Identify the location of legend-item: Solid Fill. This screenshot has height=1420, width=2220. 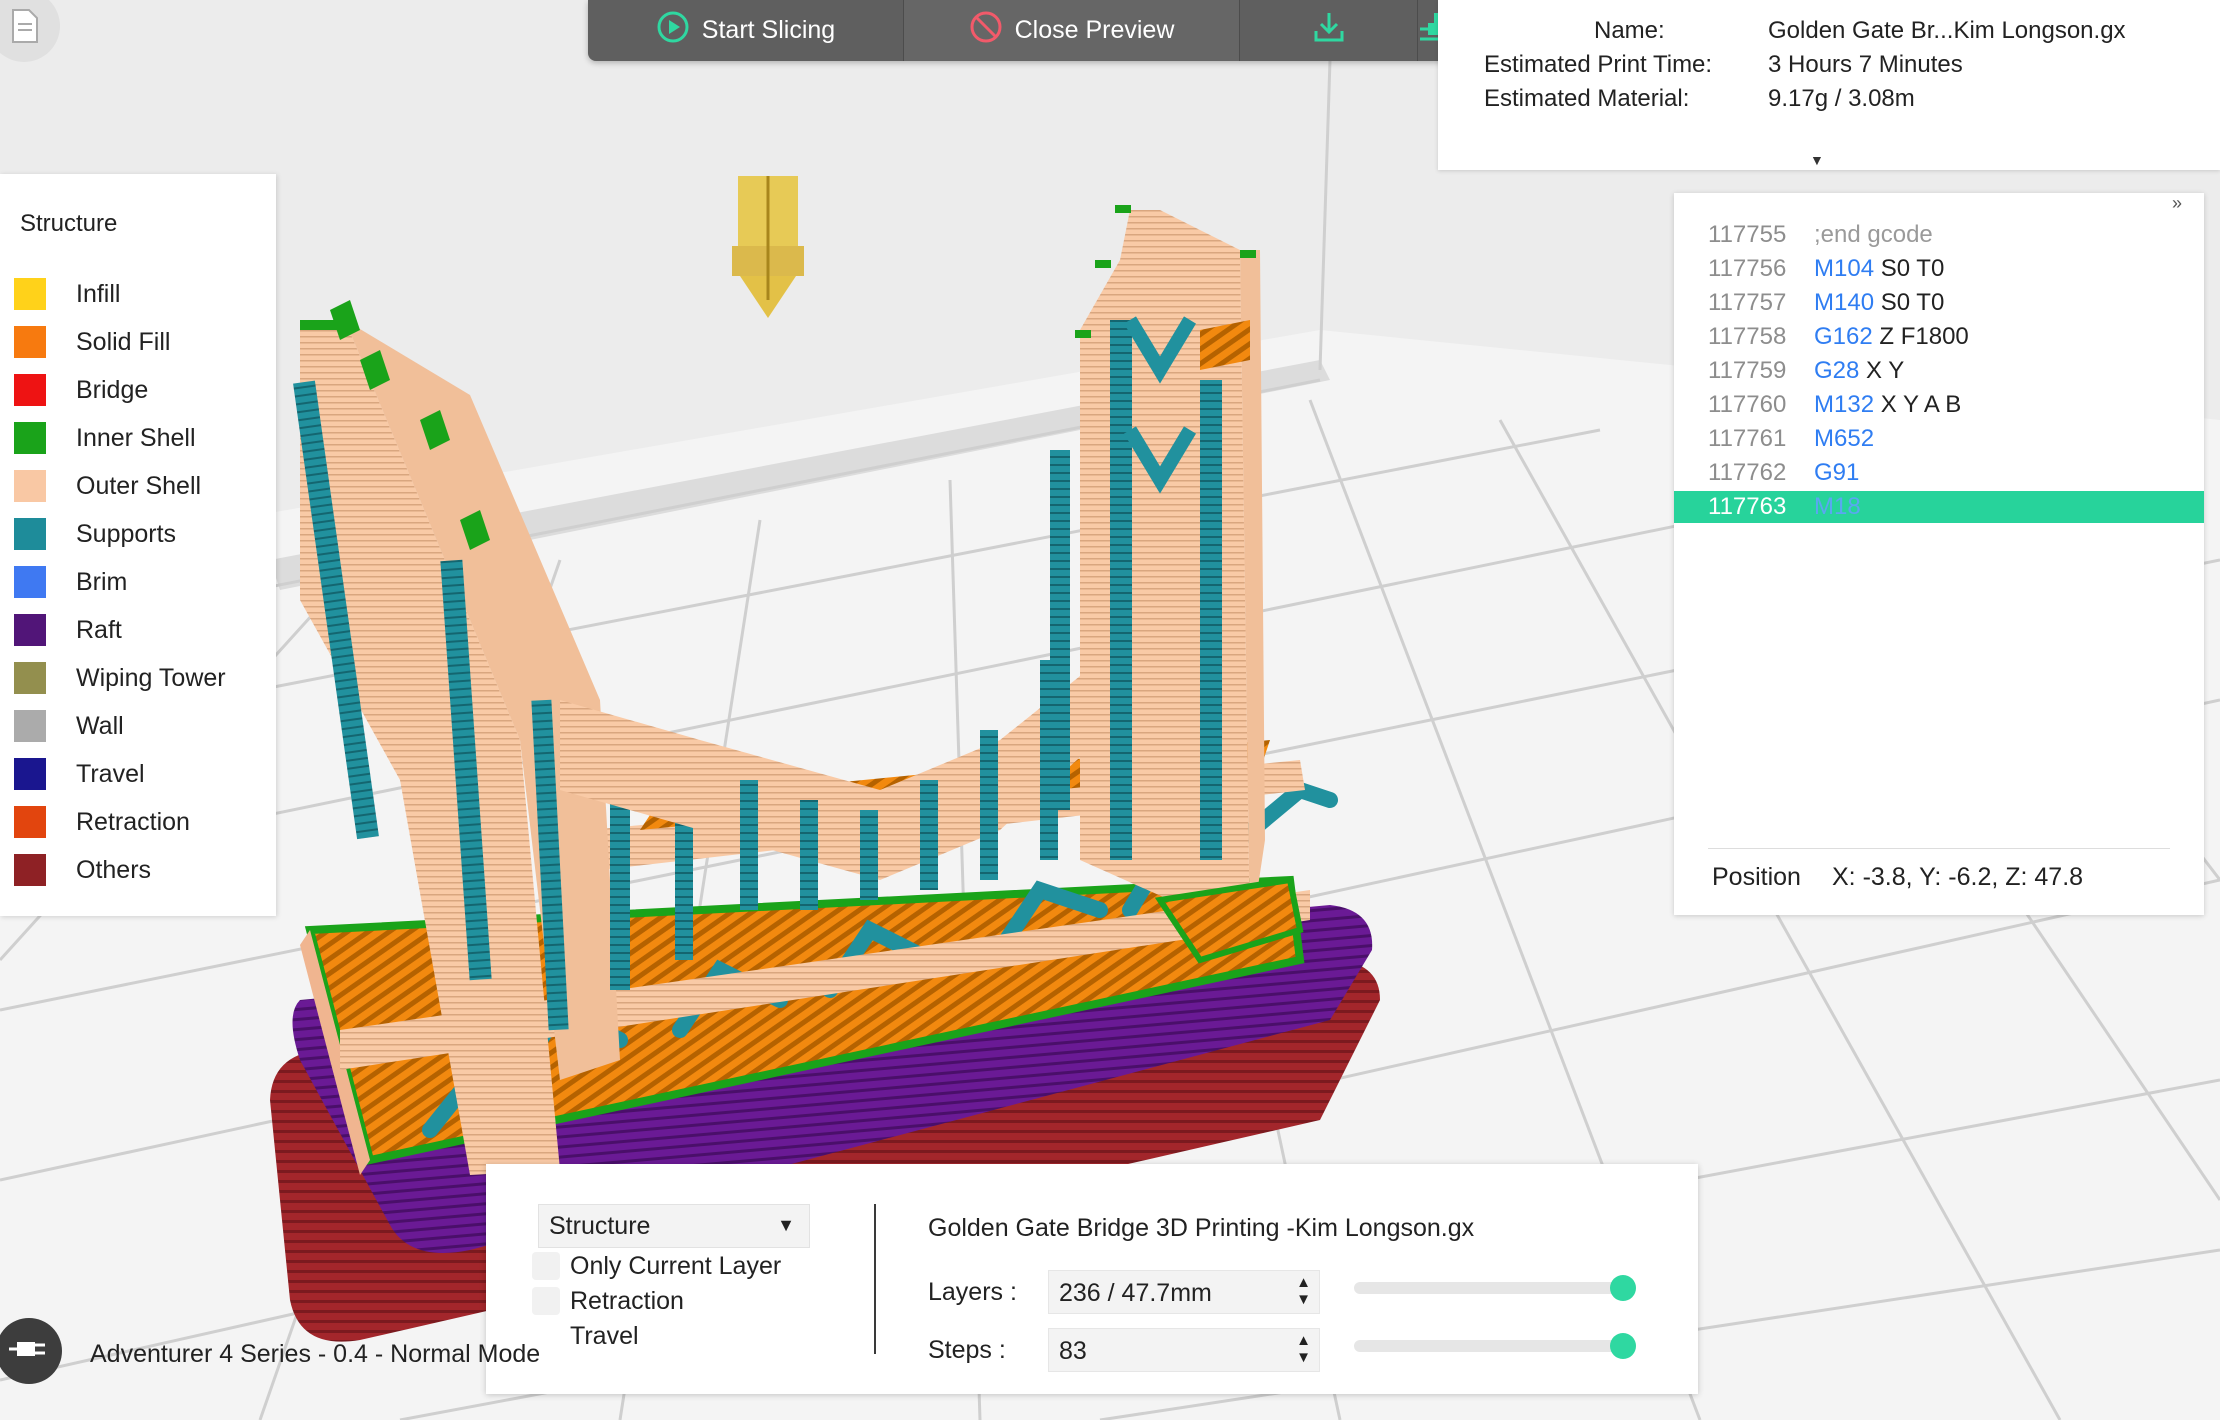
(92, 342).